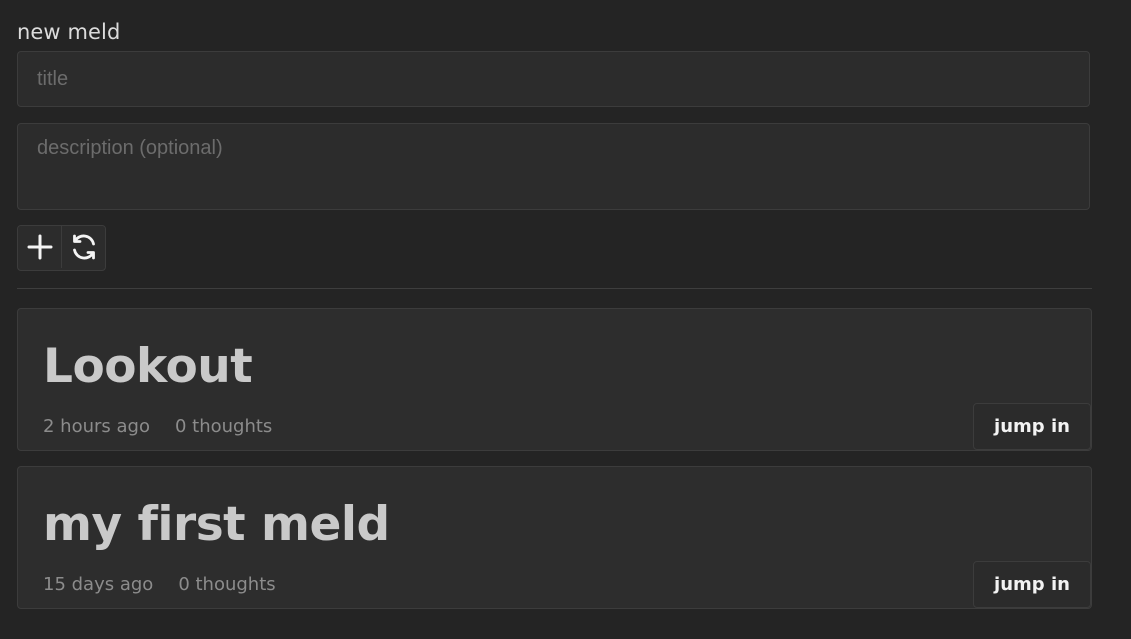 This screenshot has width=1131, height=639. What do you see at coordinates (554, 288) in the screenshot?
I see `section-divider` at bounding box center [554, 288].